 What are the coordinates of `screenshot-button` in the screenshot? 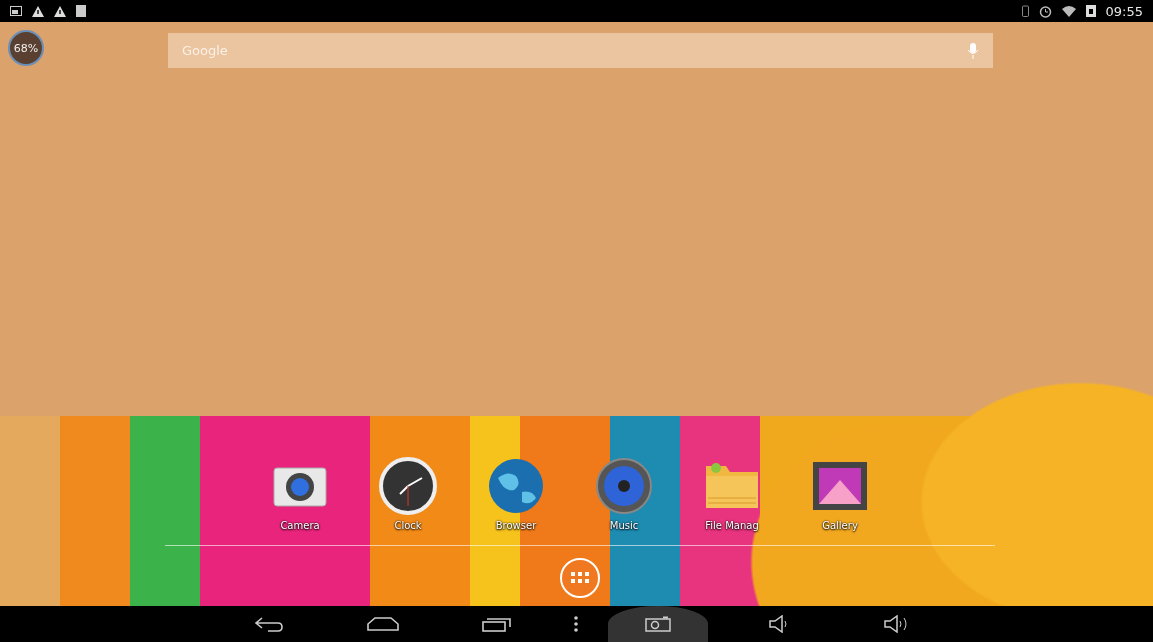 It's located at (658, 624).